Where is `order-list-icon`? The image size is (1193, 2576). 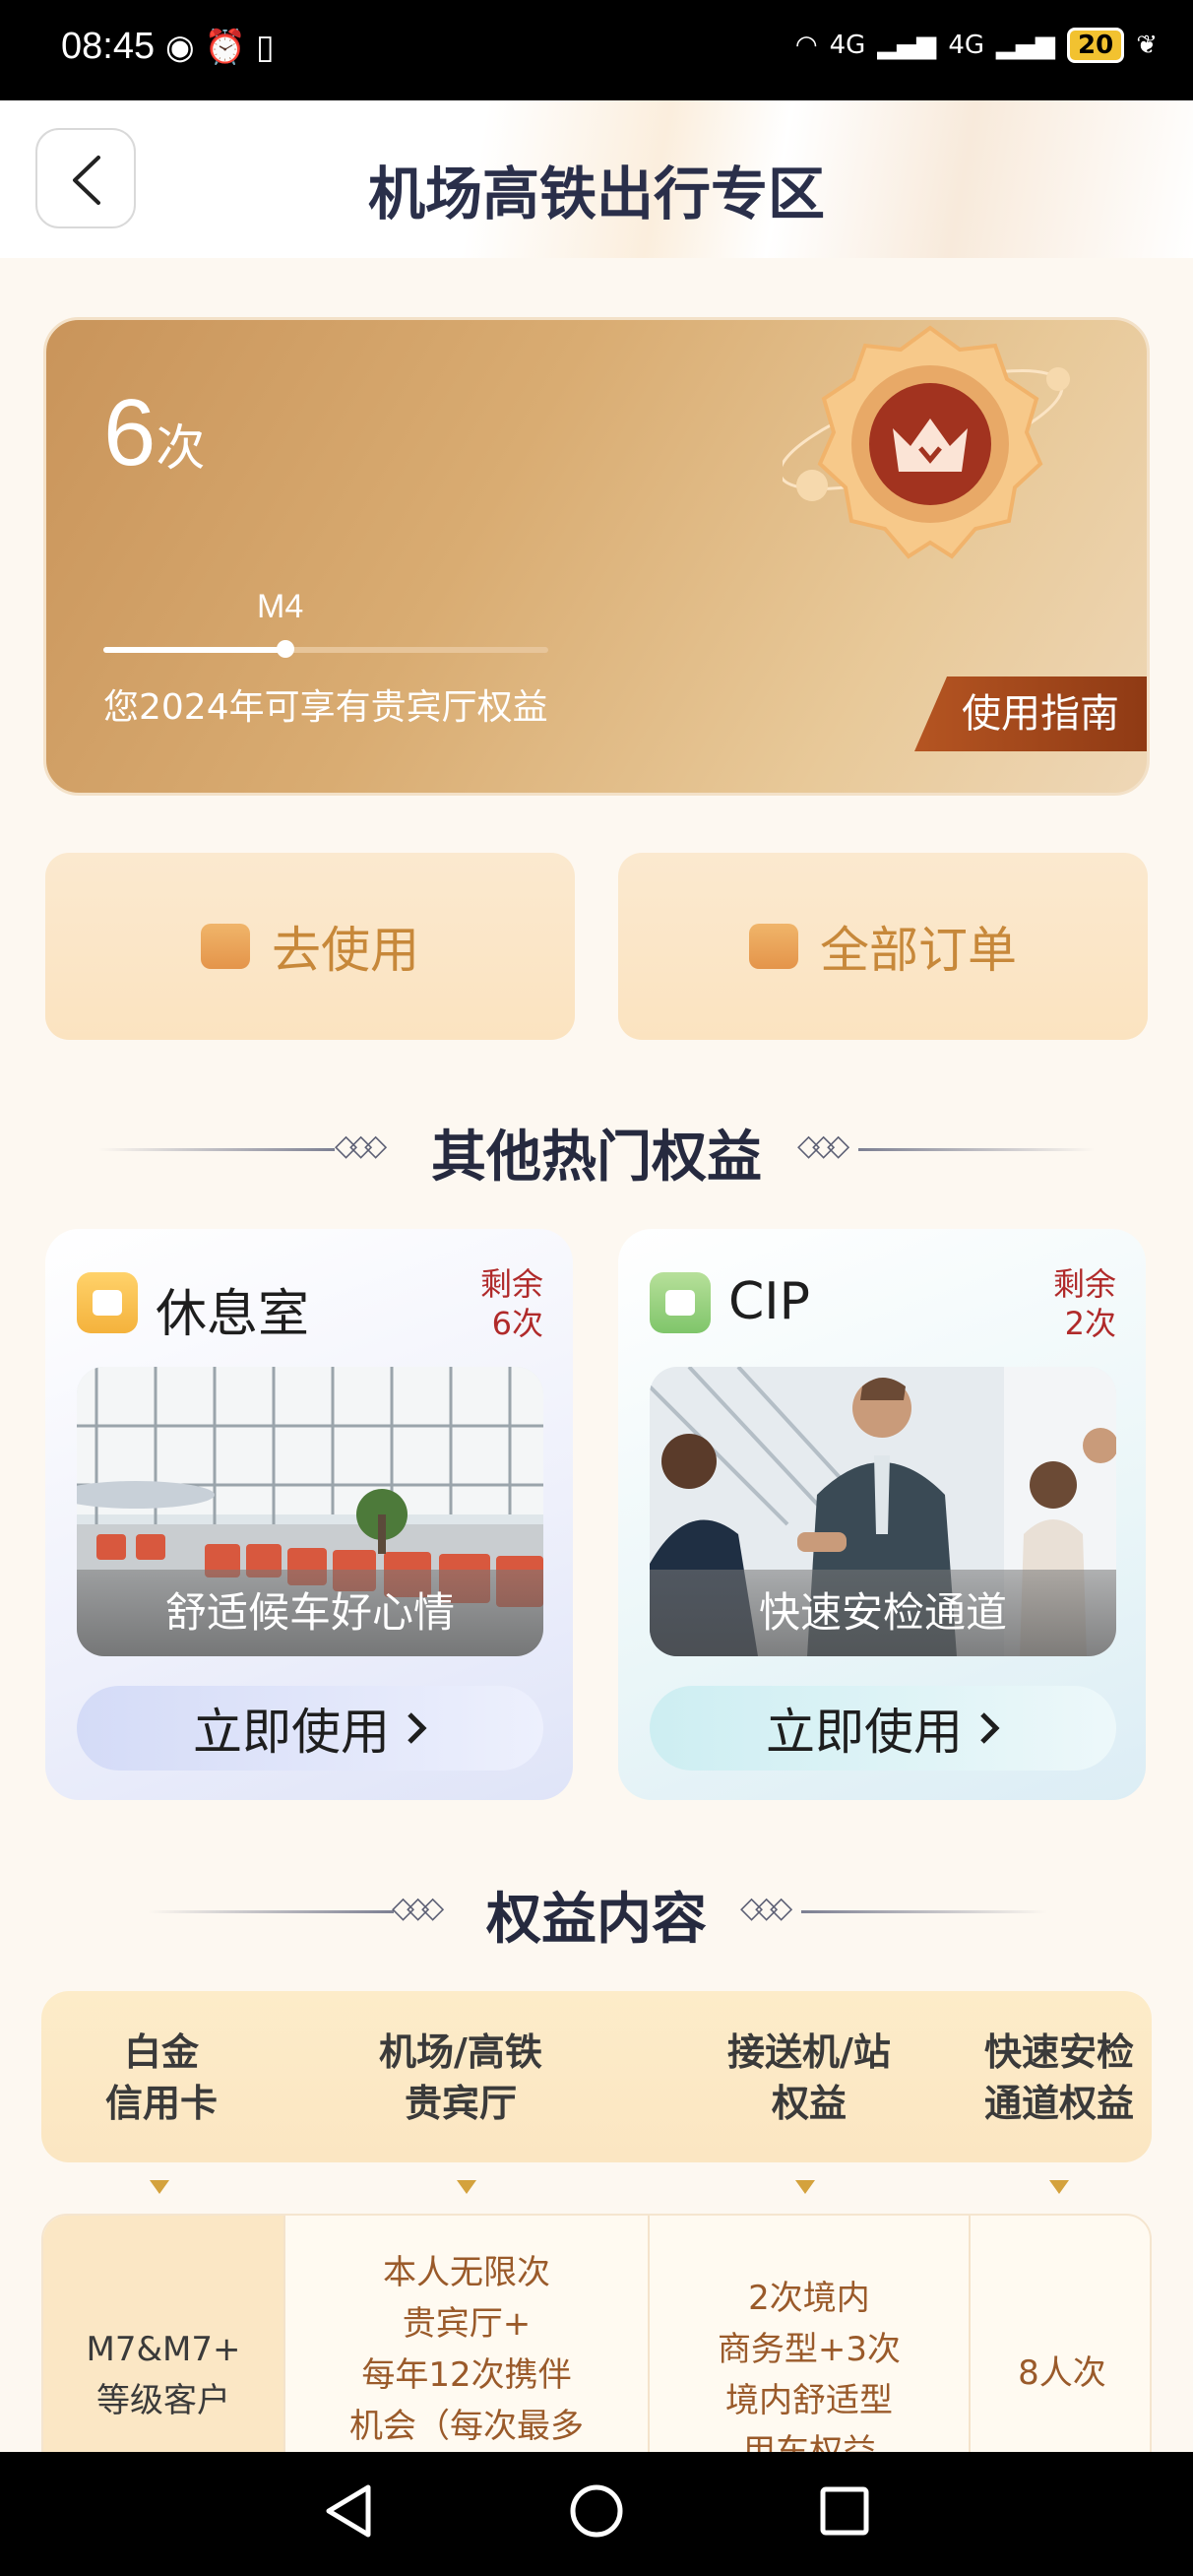 order-list-icon is located at coordinates (773, 946).